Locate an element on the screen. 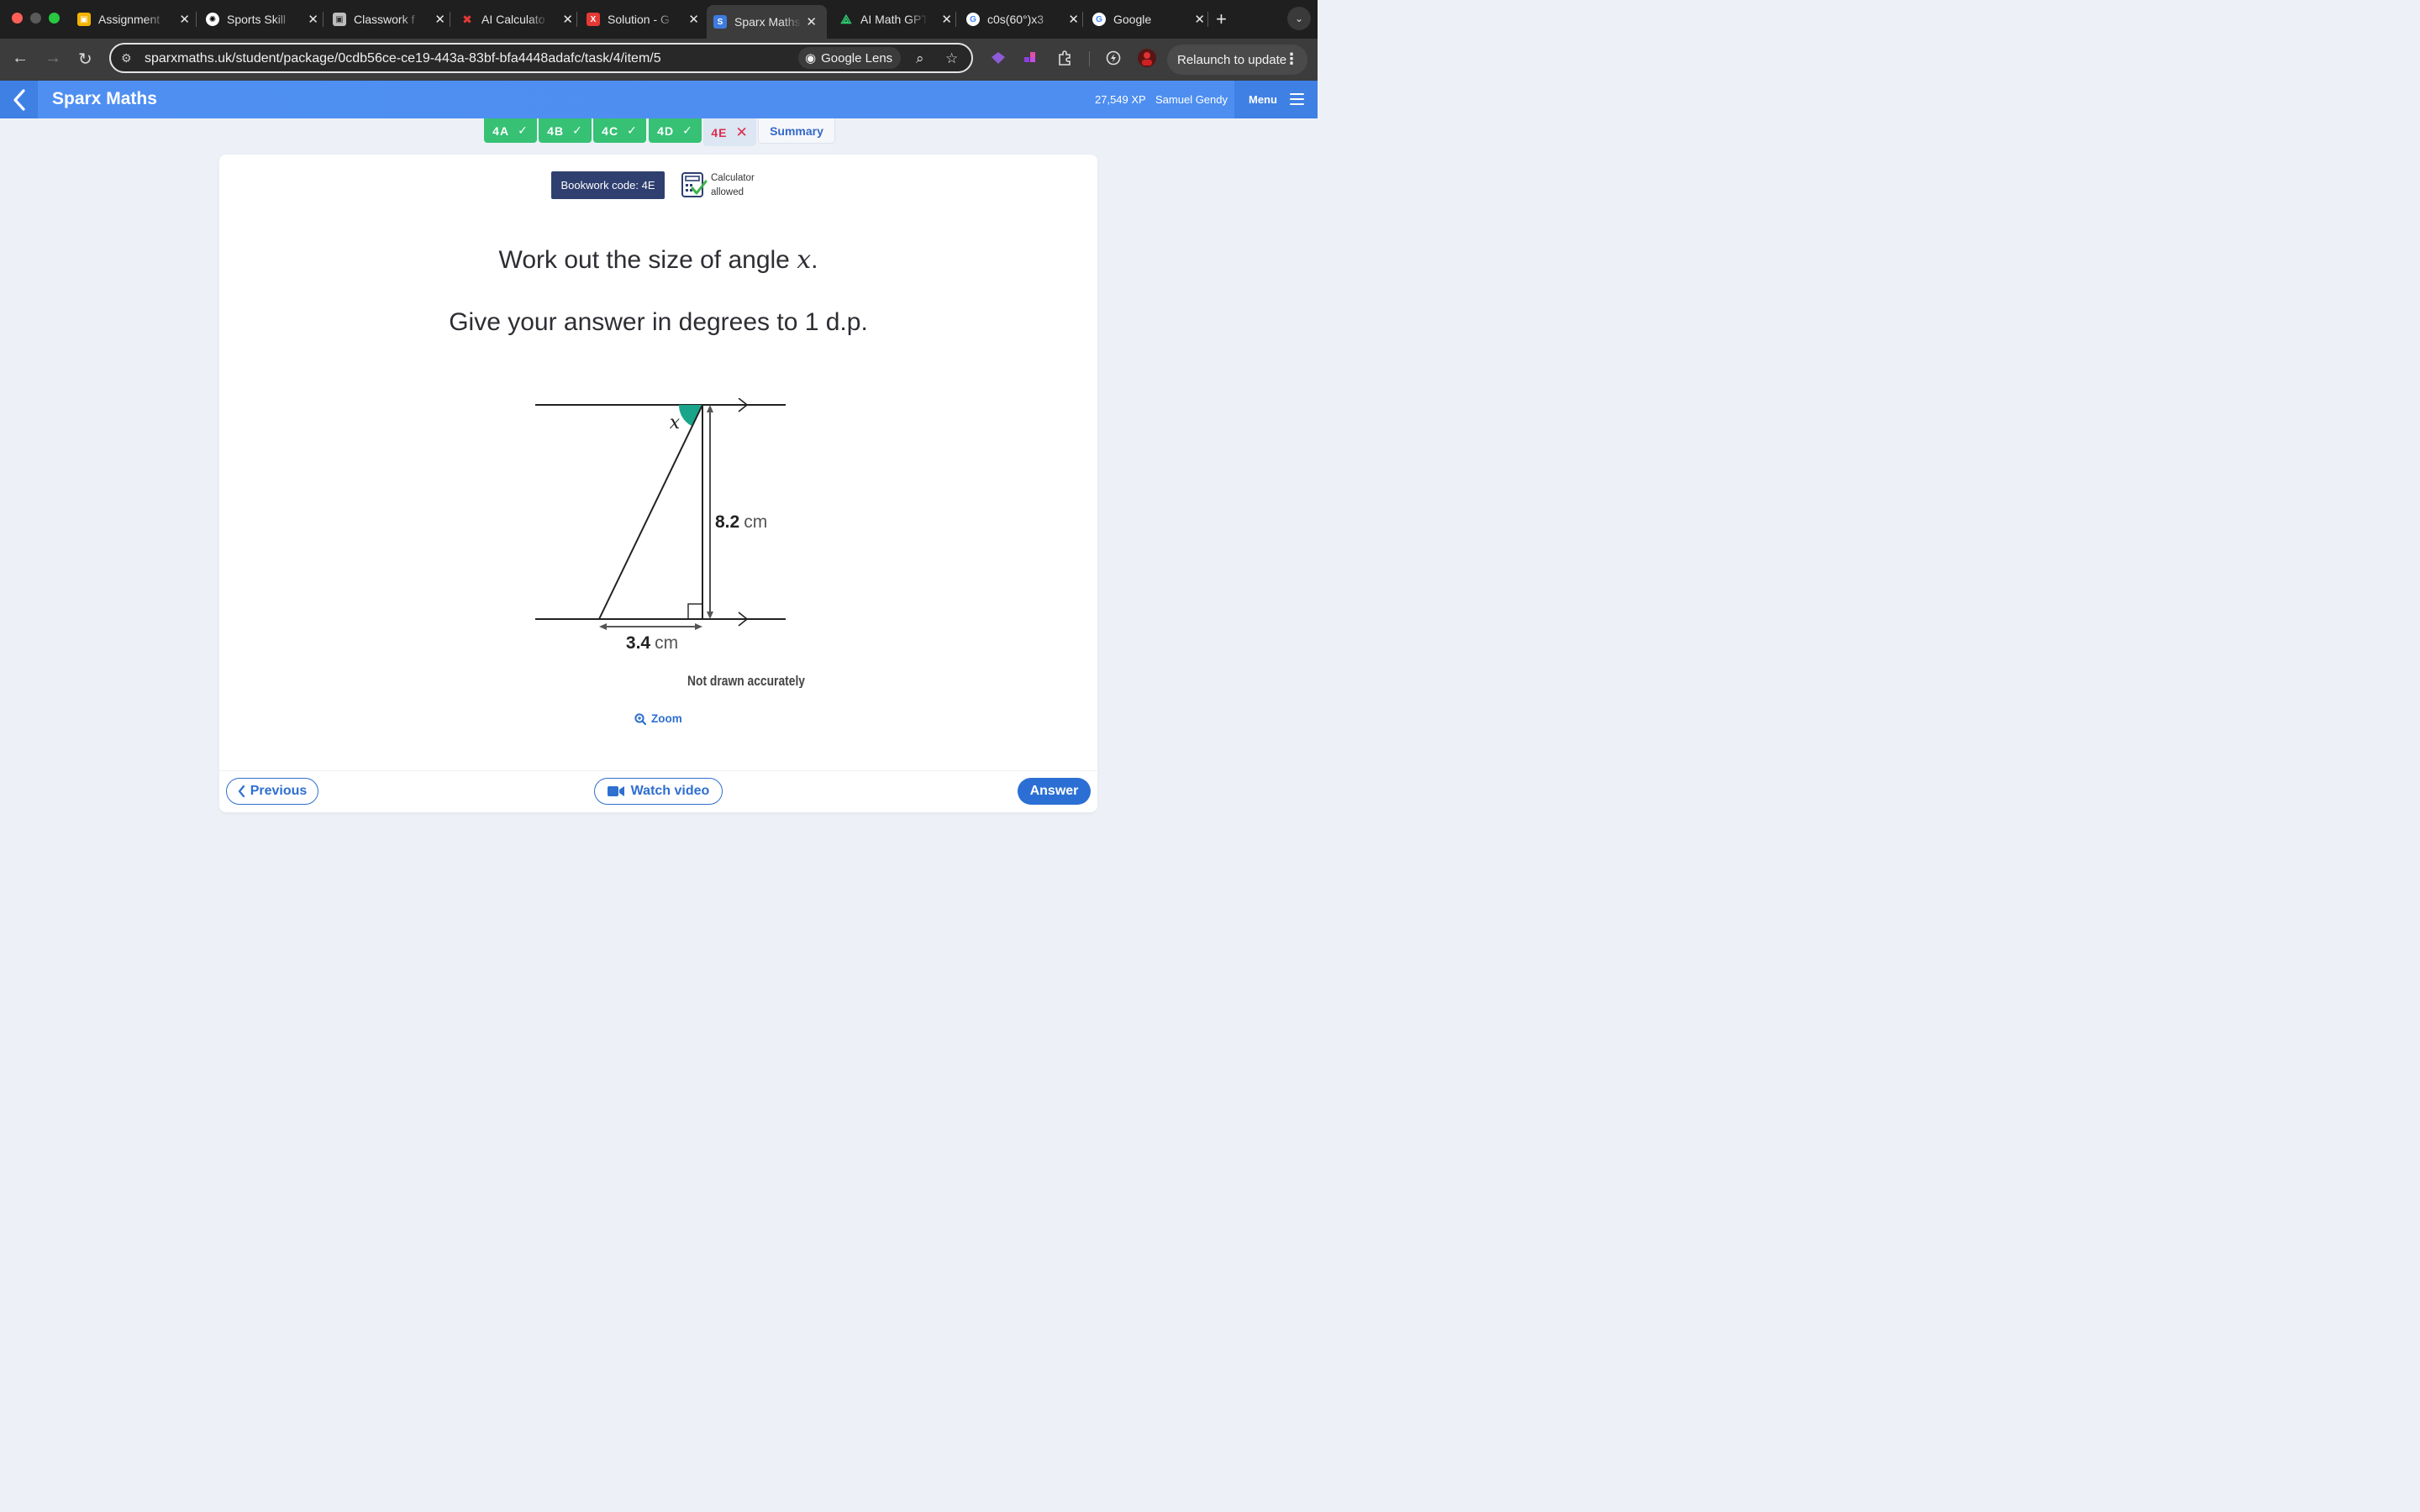 The image size is (2420, 1512). reload-icon: ↻ is located at coordinates (85, 59).